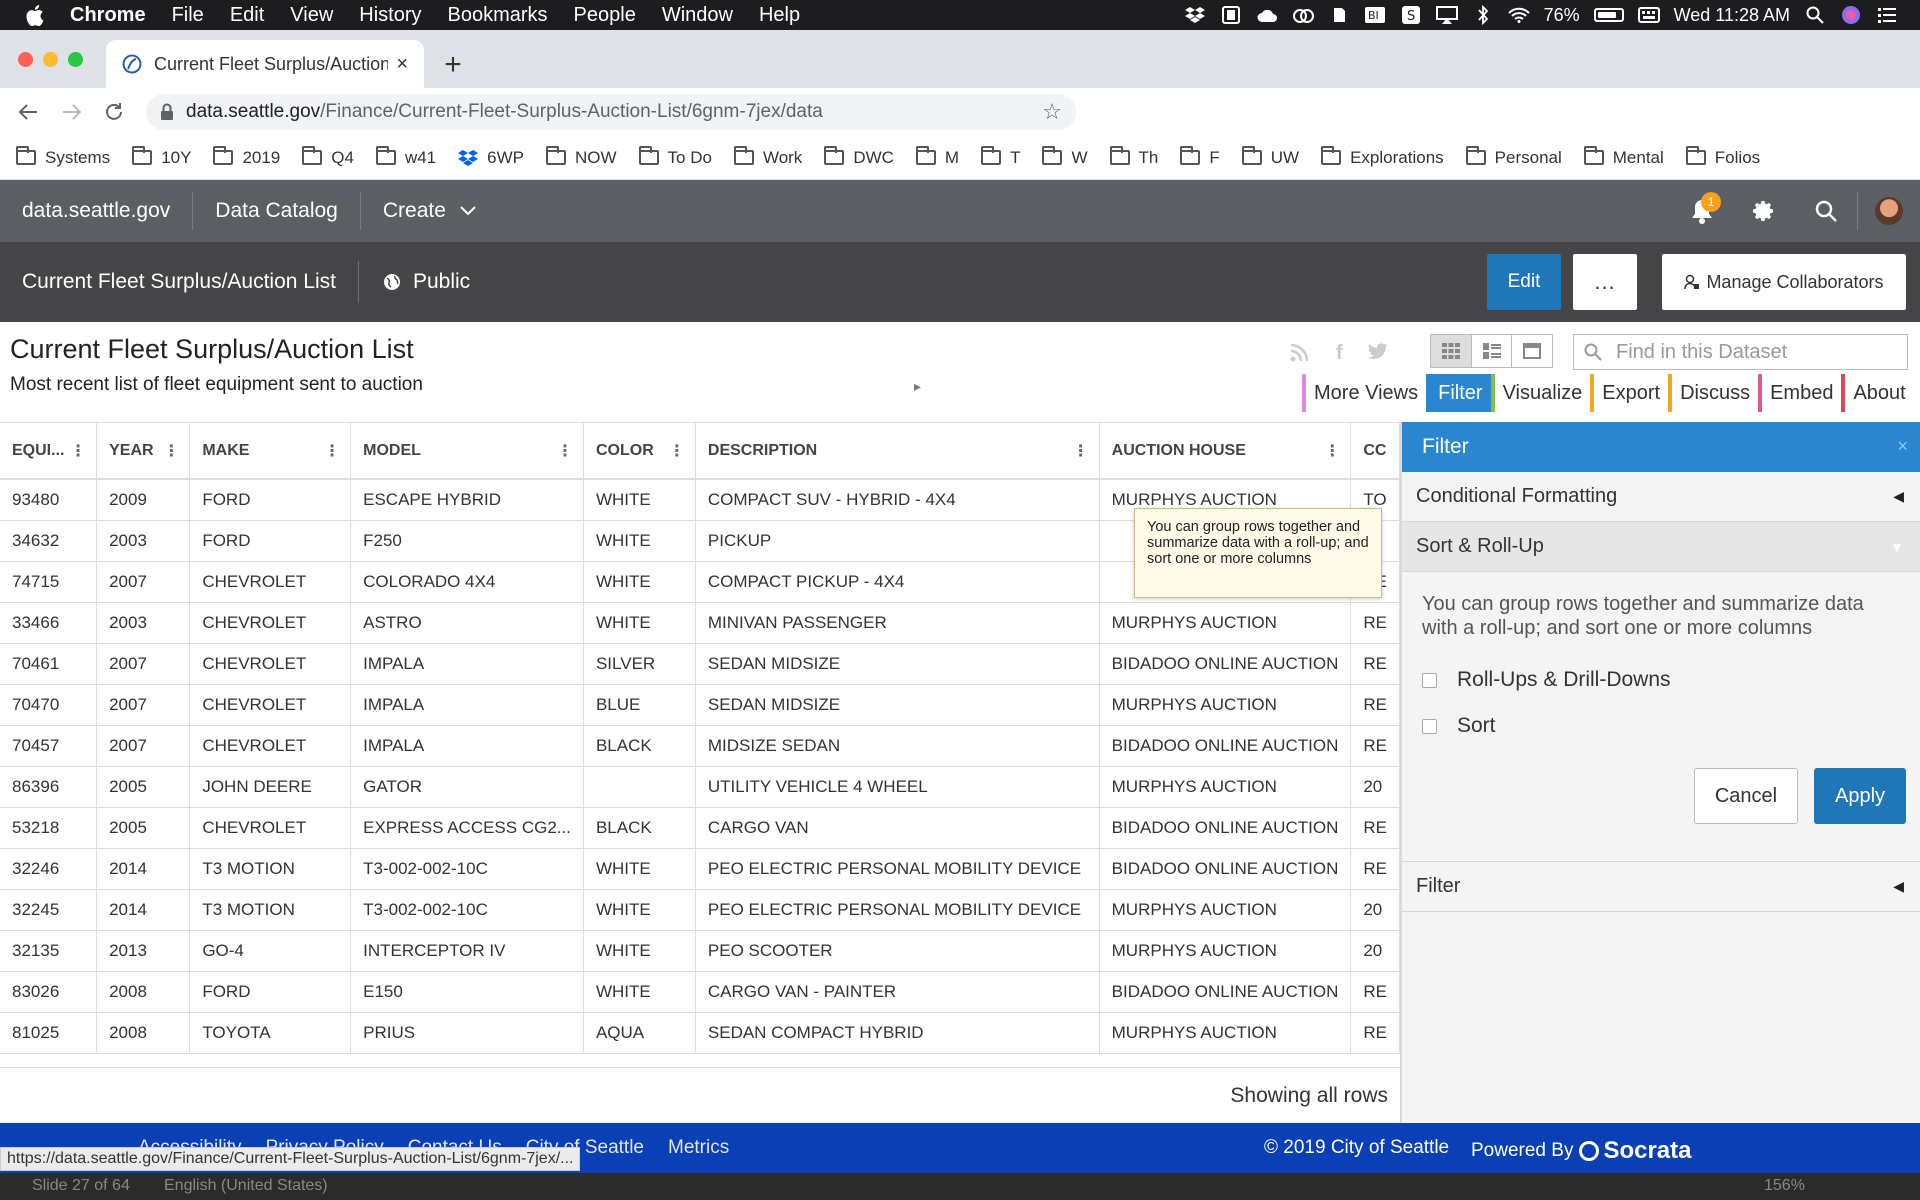  I want to click on table-cell: TOYOTA, so click(270, 1033).